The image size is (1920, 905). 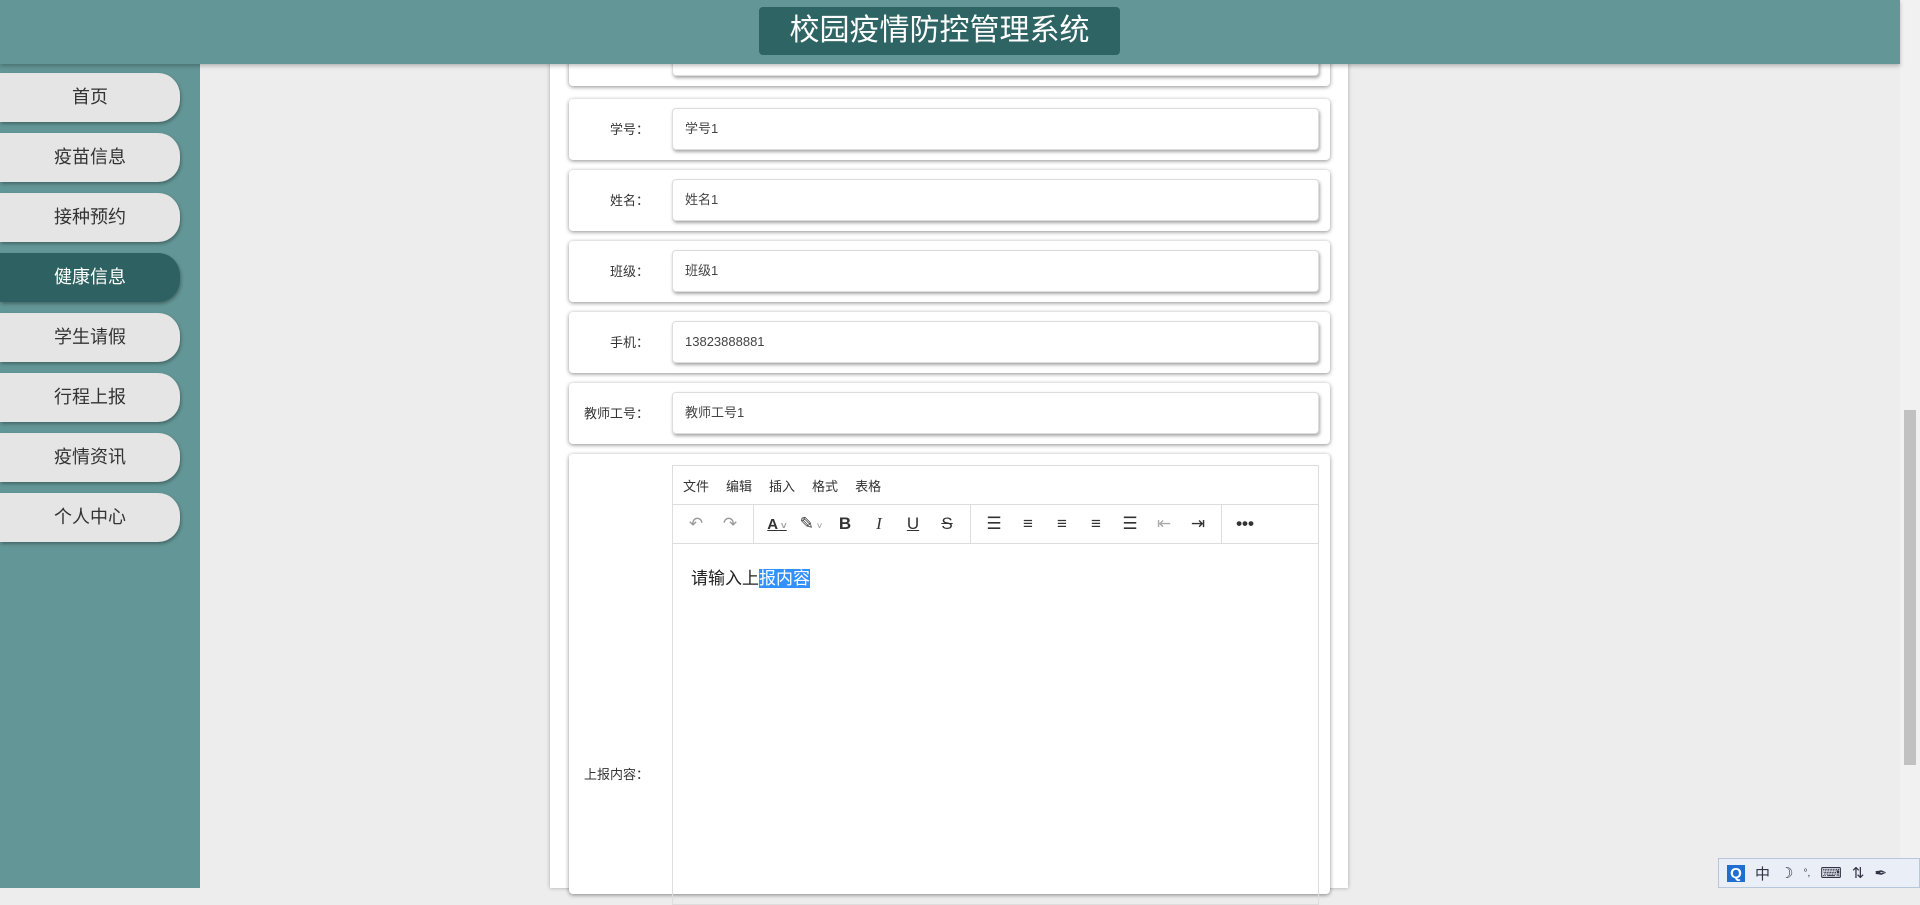 What do you see at coordinates (777, 524) in the screenshot?
I see `text-color-icon: A ˅` at bounding box center [777, 524].